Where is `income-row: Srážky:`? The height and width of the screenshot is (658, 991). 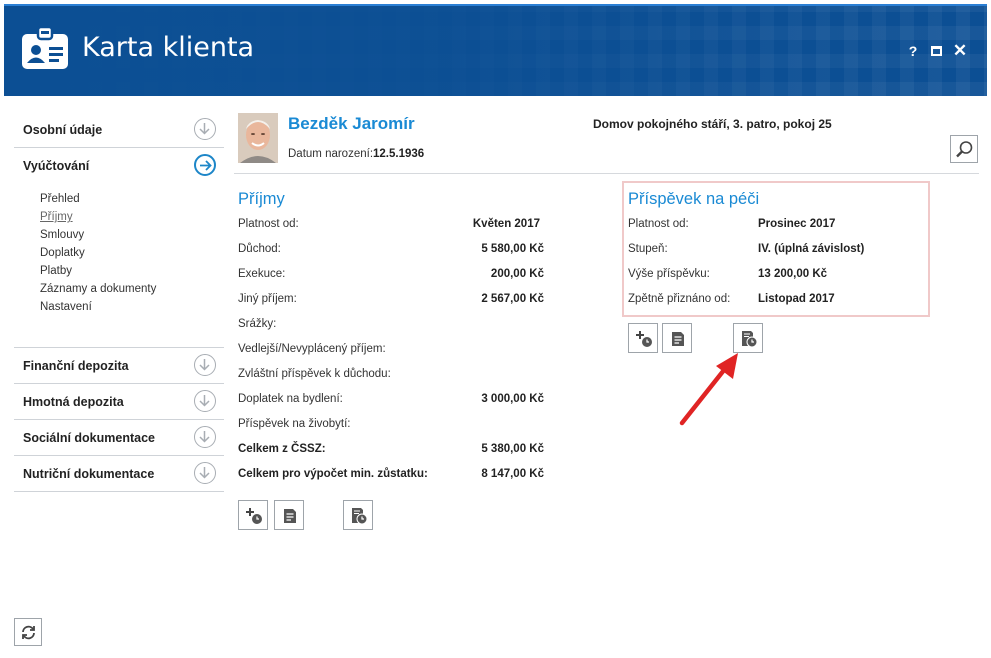 income-row: Srážky: is located at coordinates (391, 326).